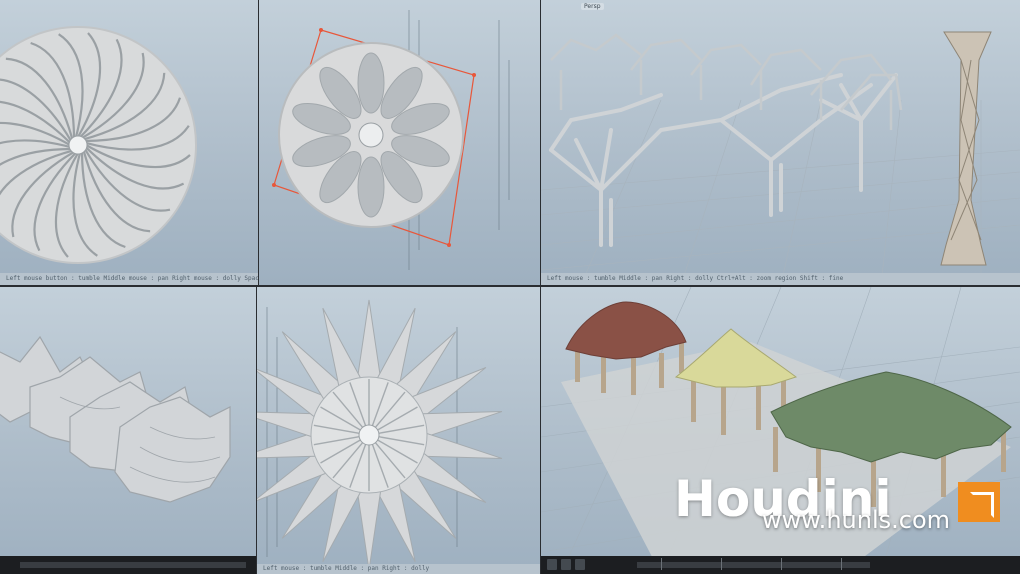  Describe the element at coordinates (966, 148) in the screenshot. I see `twisted-column` at that location.